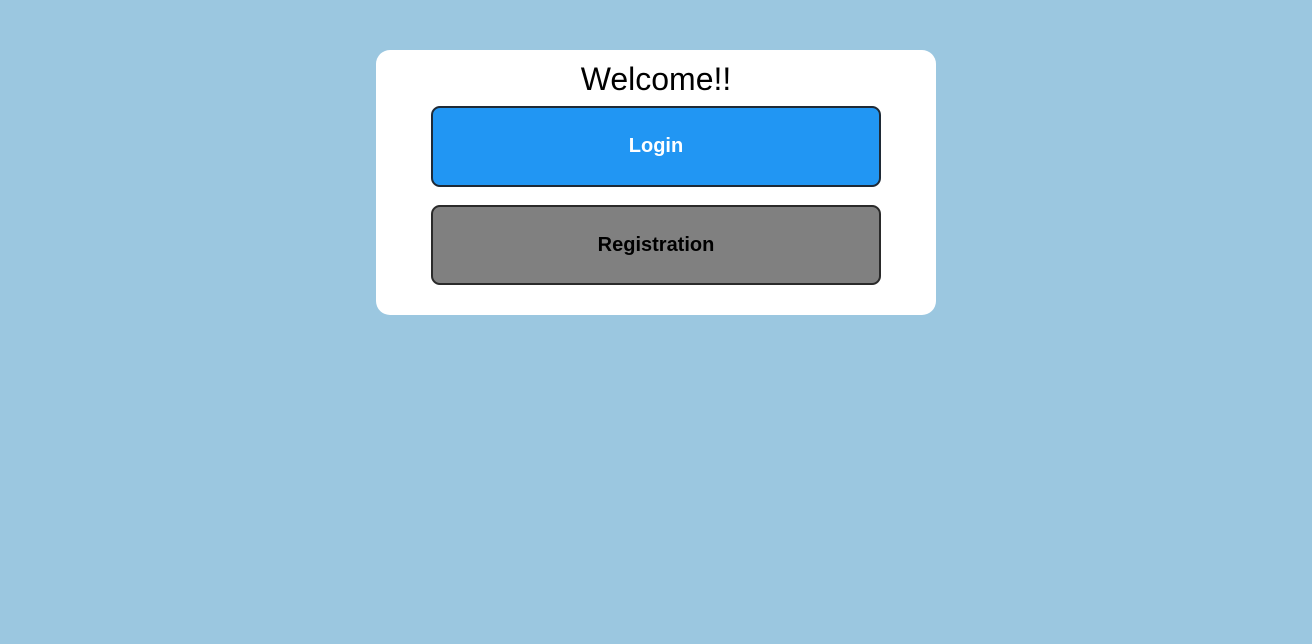 This screenshot has height=644, width=1312. I want to click on registration-button: Registration, so click(656, 245).